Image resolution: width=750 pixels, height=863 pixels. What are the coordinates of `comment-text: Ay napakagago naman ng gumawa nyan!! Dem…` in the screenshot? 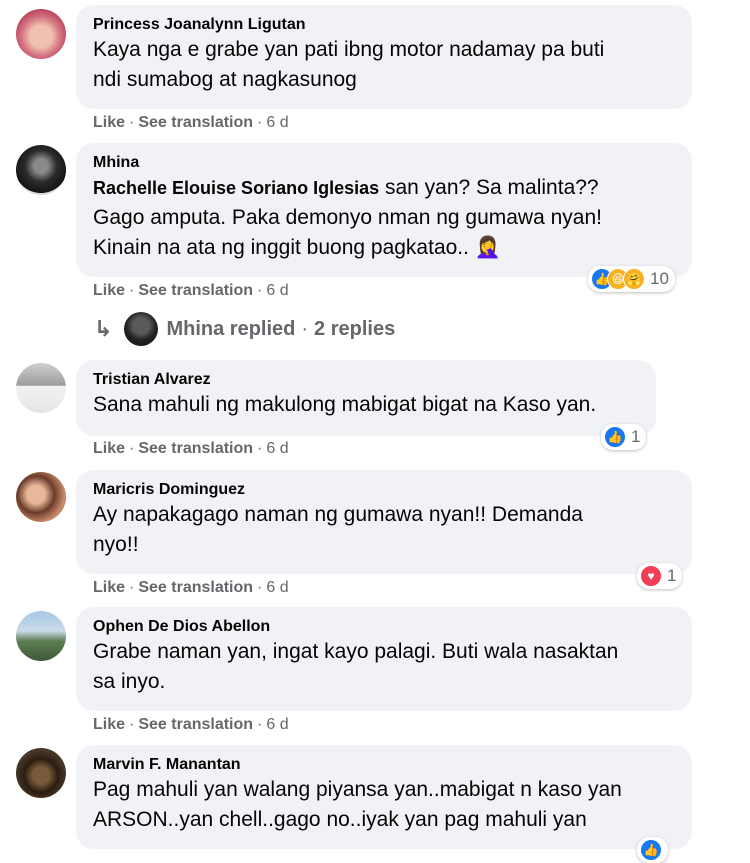 It's located at (338, 529).